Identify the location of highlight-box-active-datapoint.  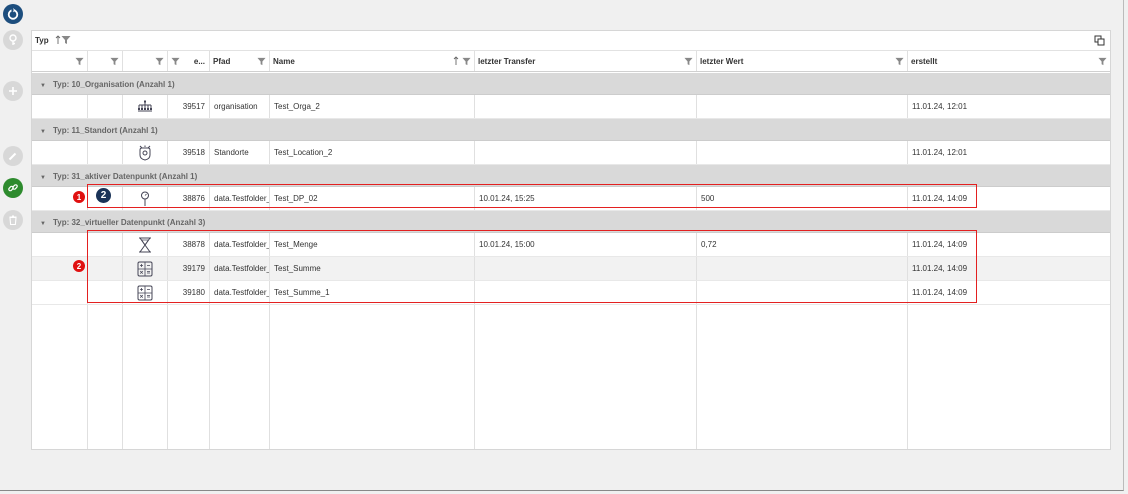
(532, 196).